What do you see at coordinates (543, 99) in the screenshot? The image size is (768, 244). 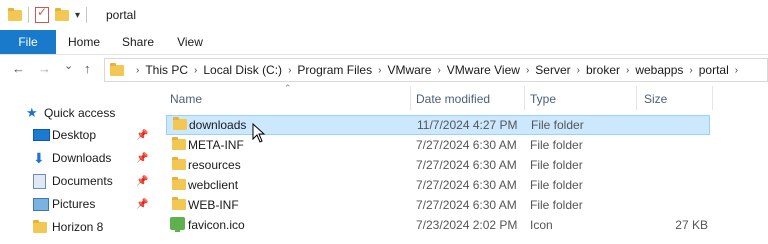 I see `column-header-type: Type` at bounding box center [543, 99].